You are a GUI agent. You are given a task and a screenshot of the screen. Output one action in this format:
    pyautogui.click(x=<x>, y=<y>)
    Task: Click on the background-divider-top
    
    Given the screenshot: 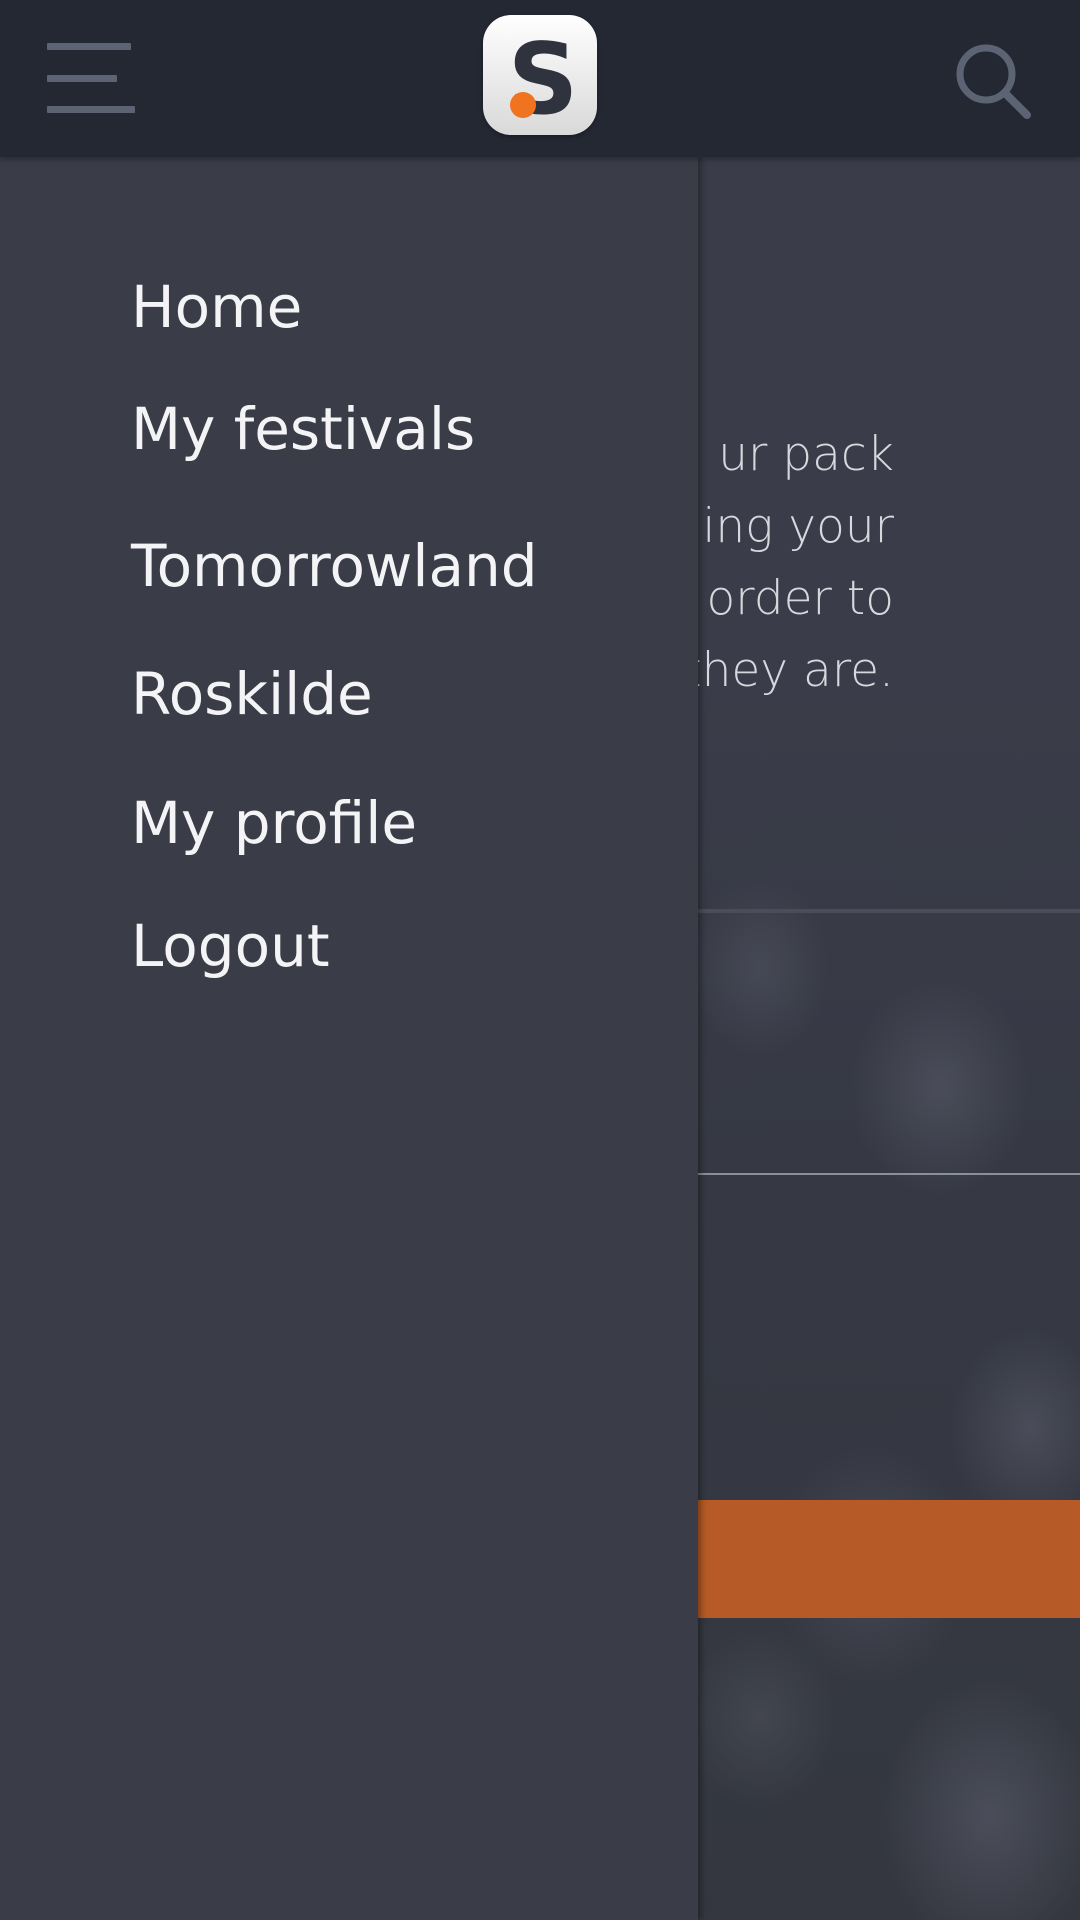 What is the action you would take?
    pyautogui.click(x=888, y=911)
    